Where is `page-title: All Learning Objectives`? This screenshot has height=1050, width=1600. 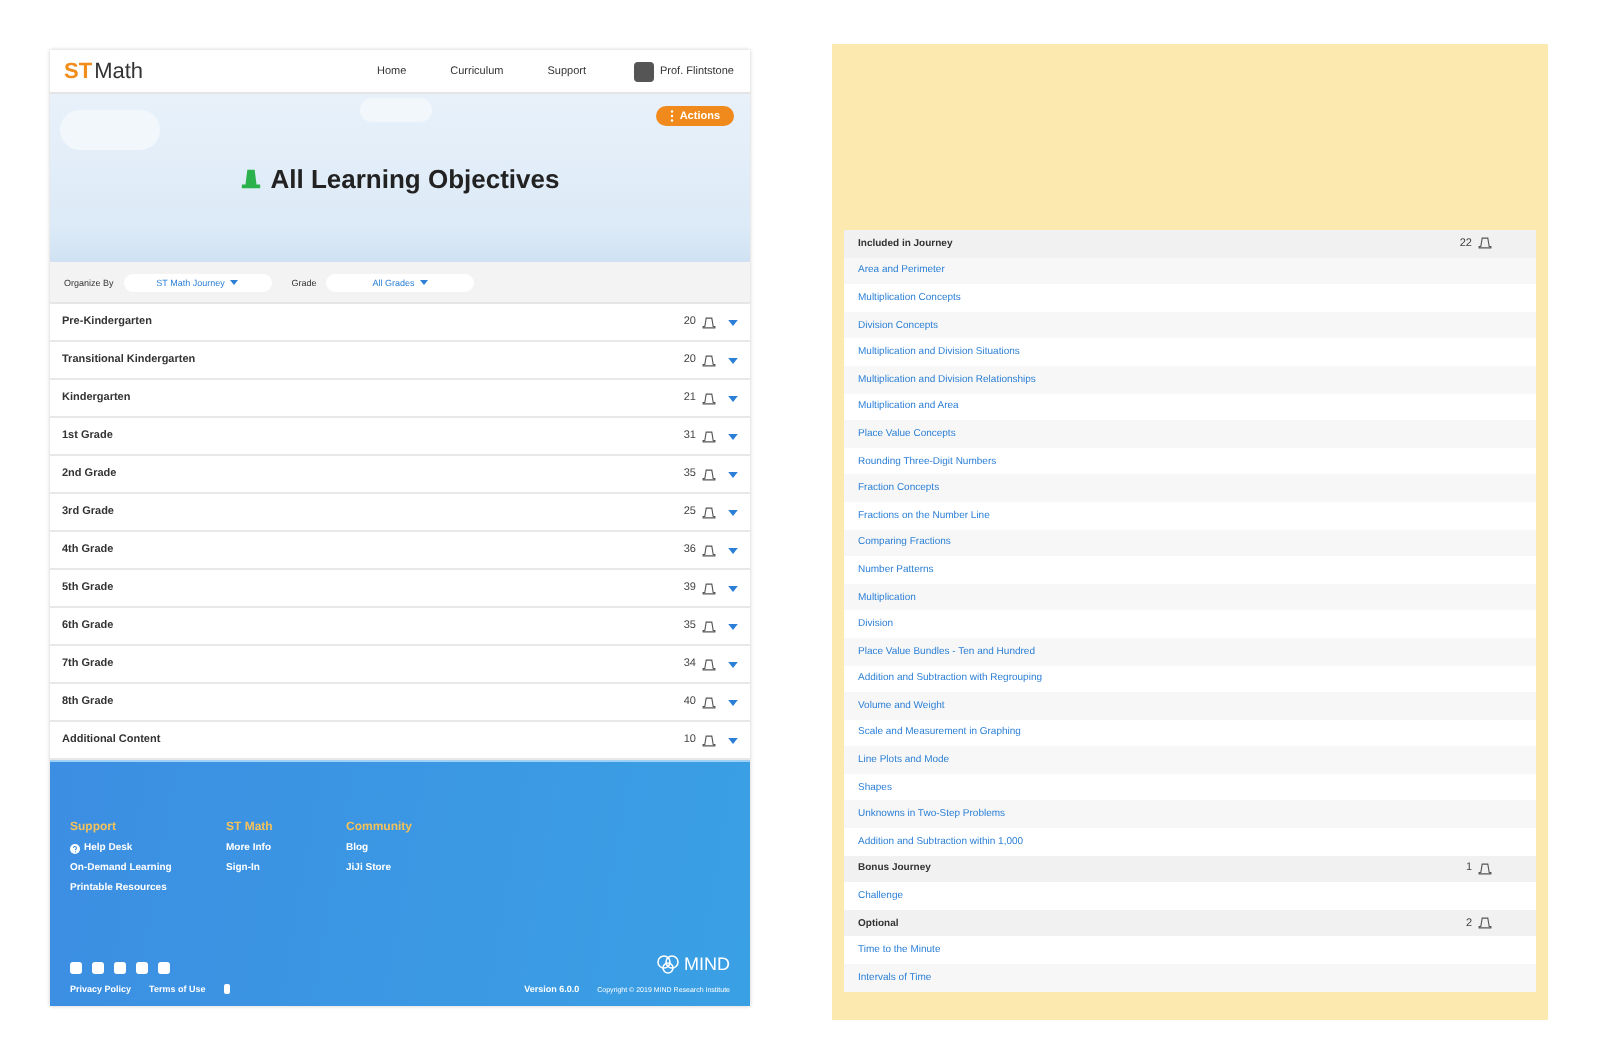
page-title: All Learning Objectives is located at coordinates (415, 178).